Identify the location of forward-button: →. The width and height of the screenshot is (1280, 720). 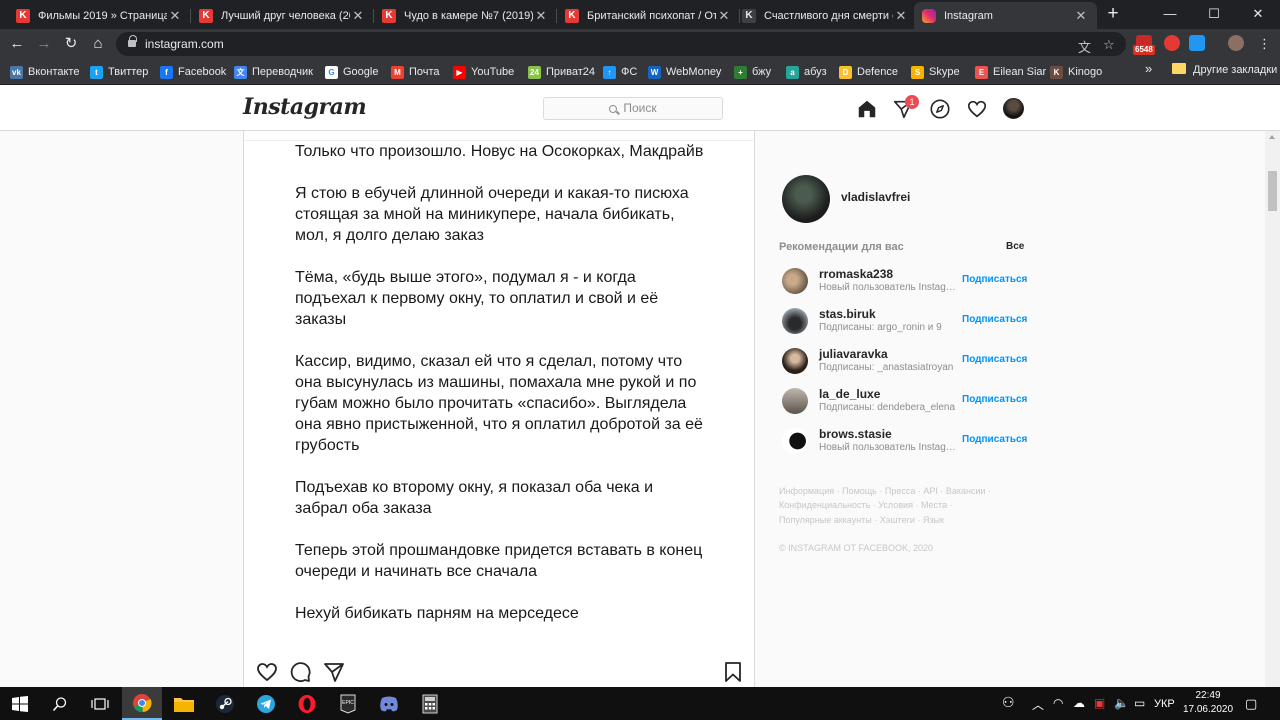
(44, 44).